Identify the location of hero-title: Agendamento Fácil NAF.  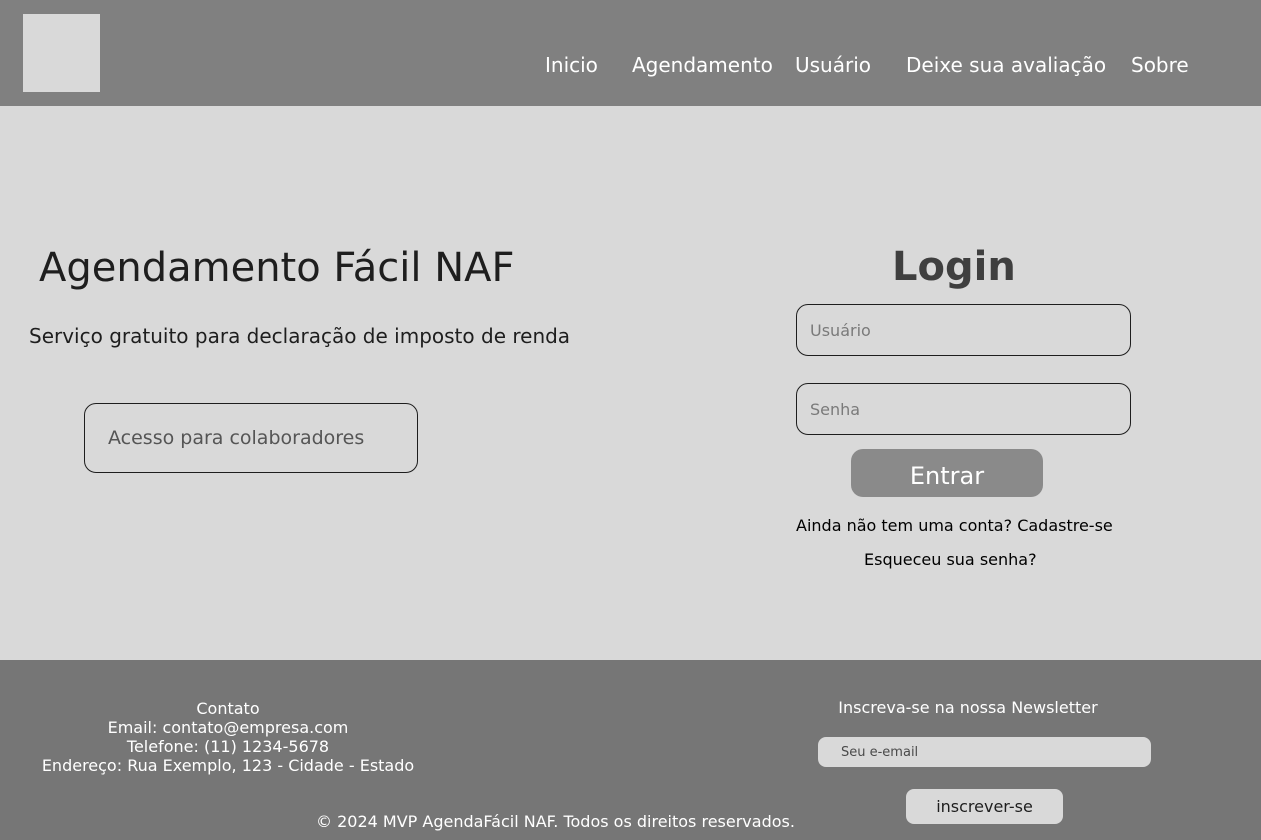
(277, 268).